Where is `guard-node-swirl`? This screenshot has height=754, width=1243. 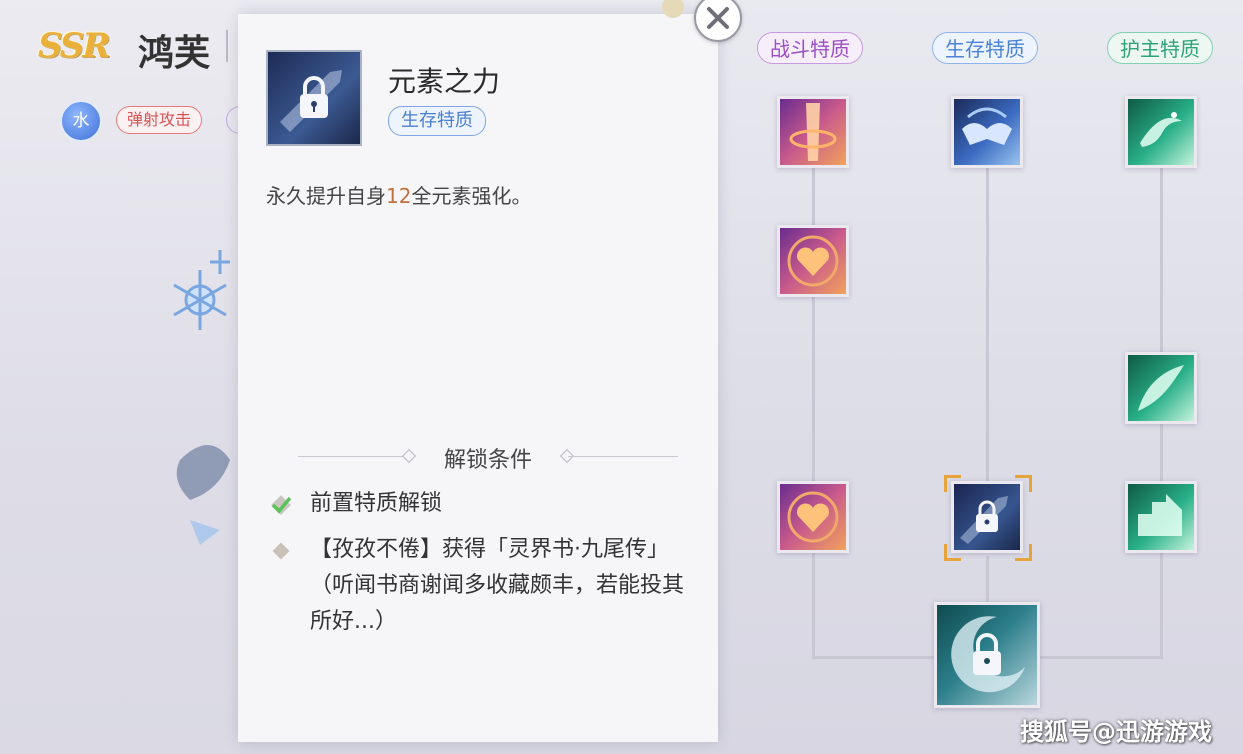
guard-node-swirl is located at coordinates (1161, 132).